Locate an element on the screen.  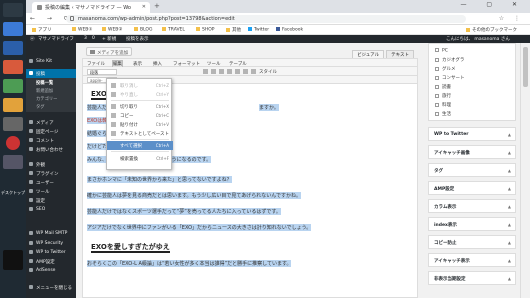
sidebar-item-pages: 固定ページ is located at coordinates (51, 131).